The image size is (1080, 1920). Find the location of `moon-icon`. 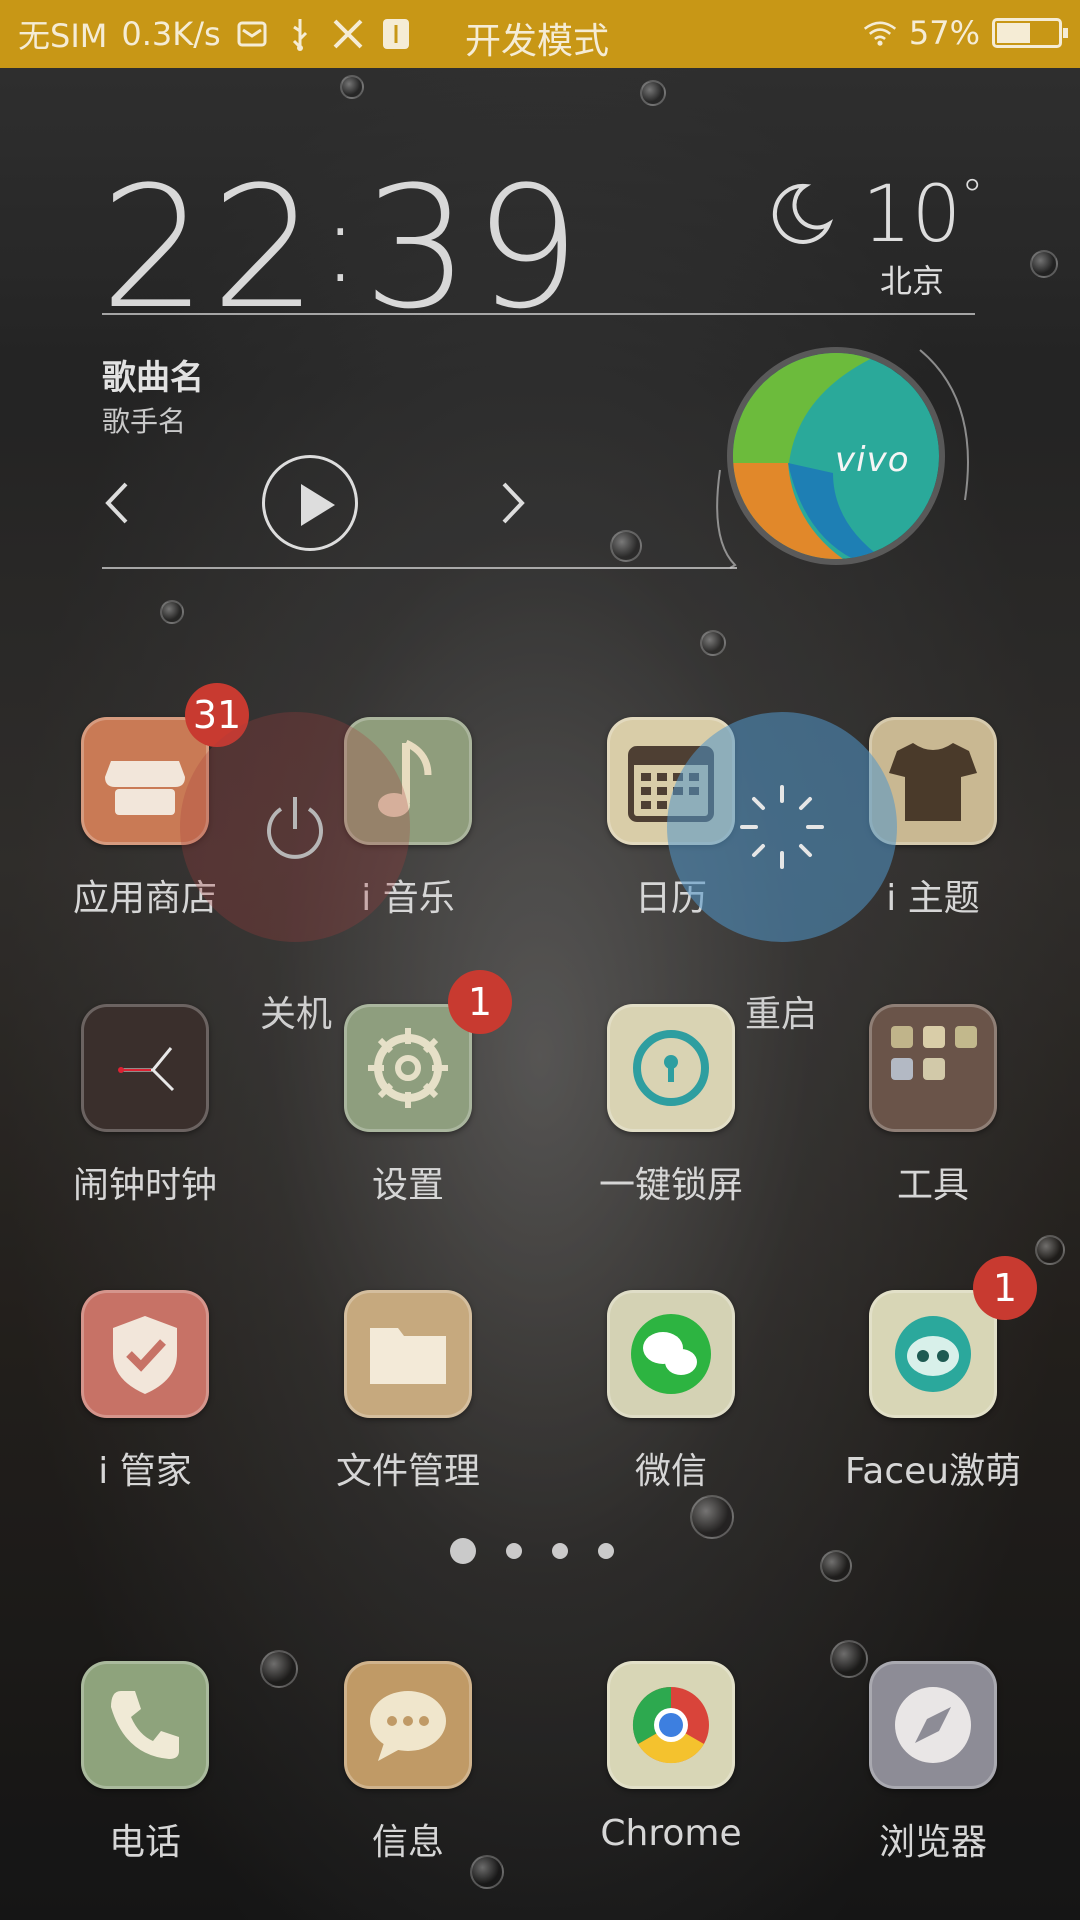

moon-icon is located at coordinates (800, 217).